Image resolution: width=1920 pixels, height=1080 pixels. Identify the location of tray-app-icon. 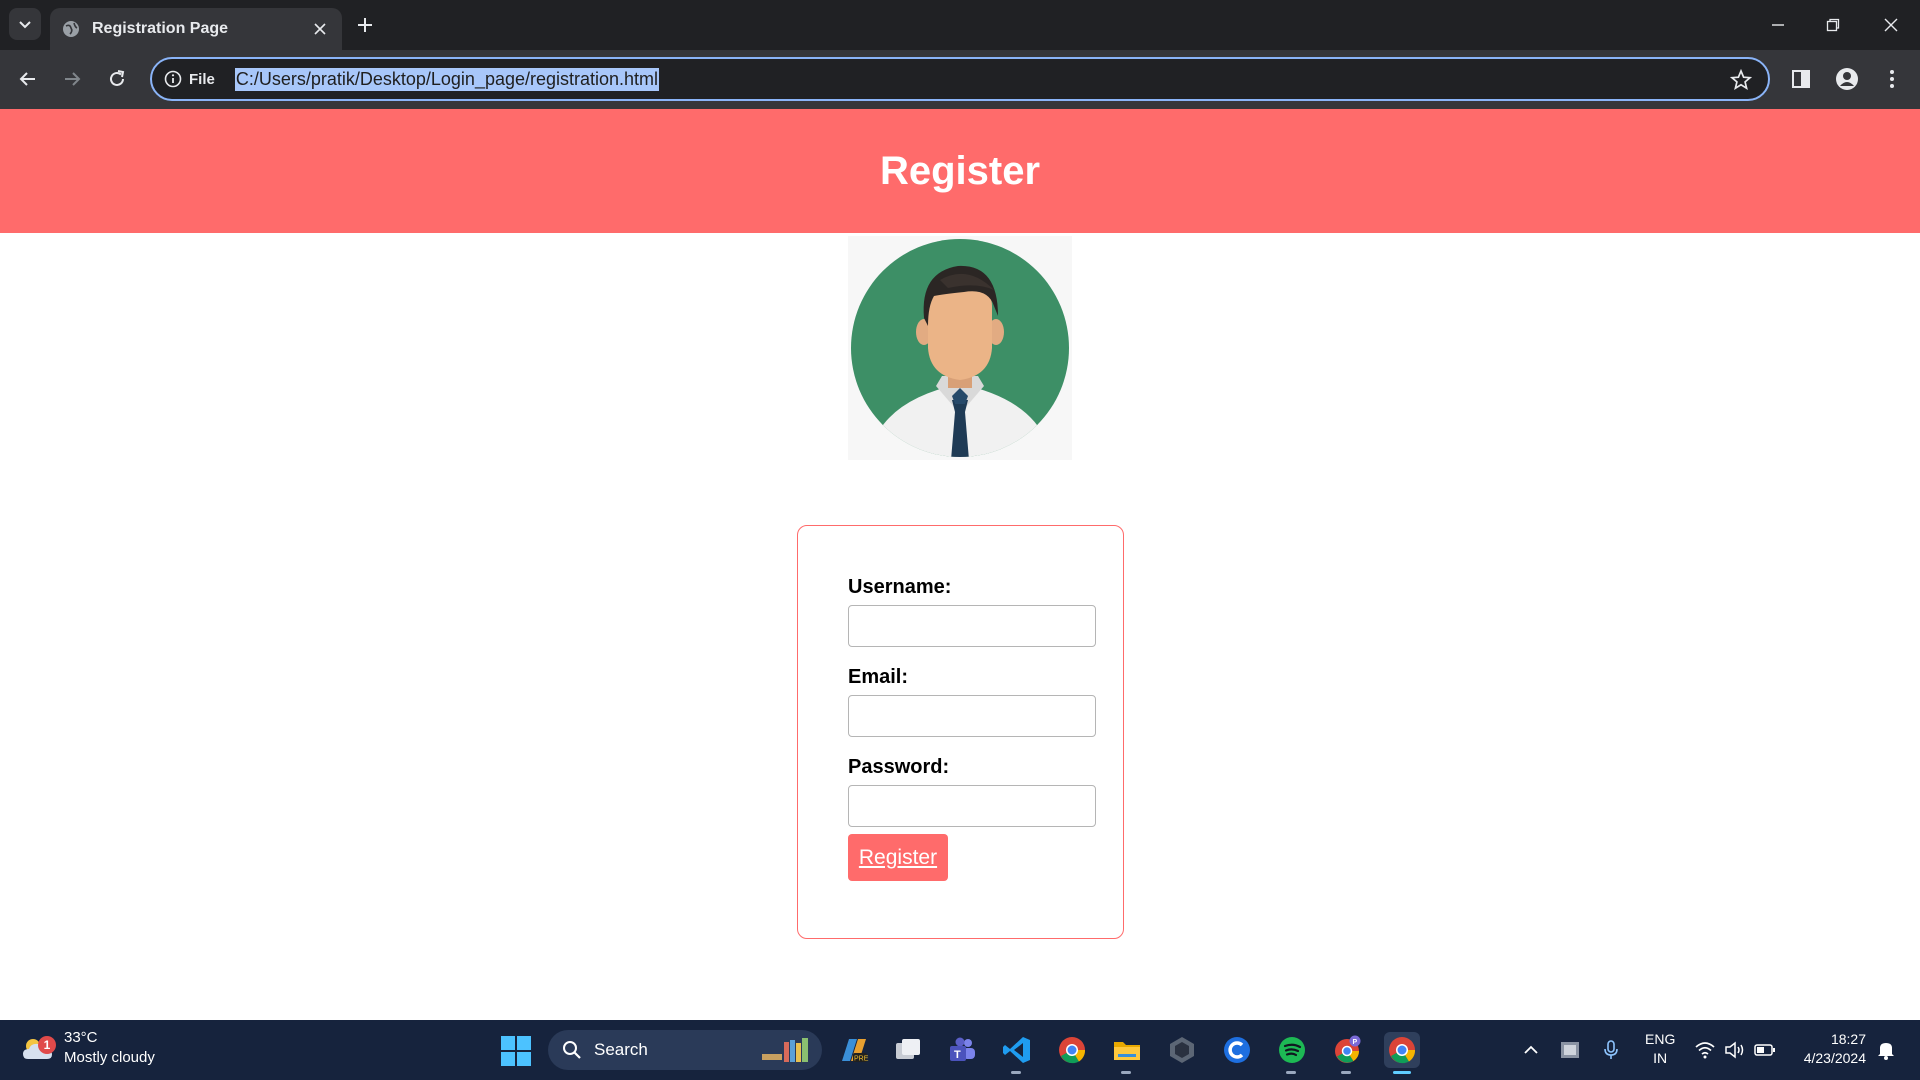
(1570, 1050).